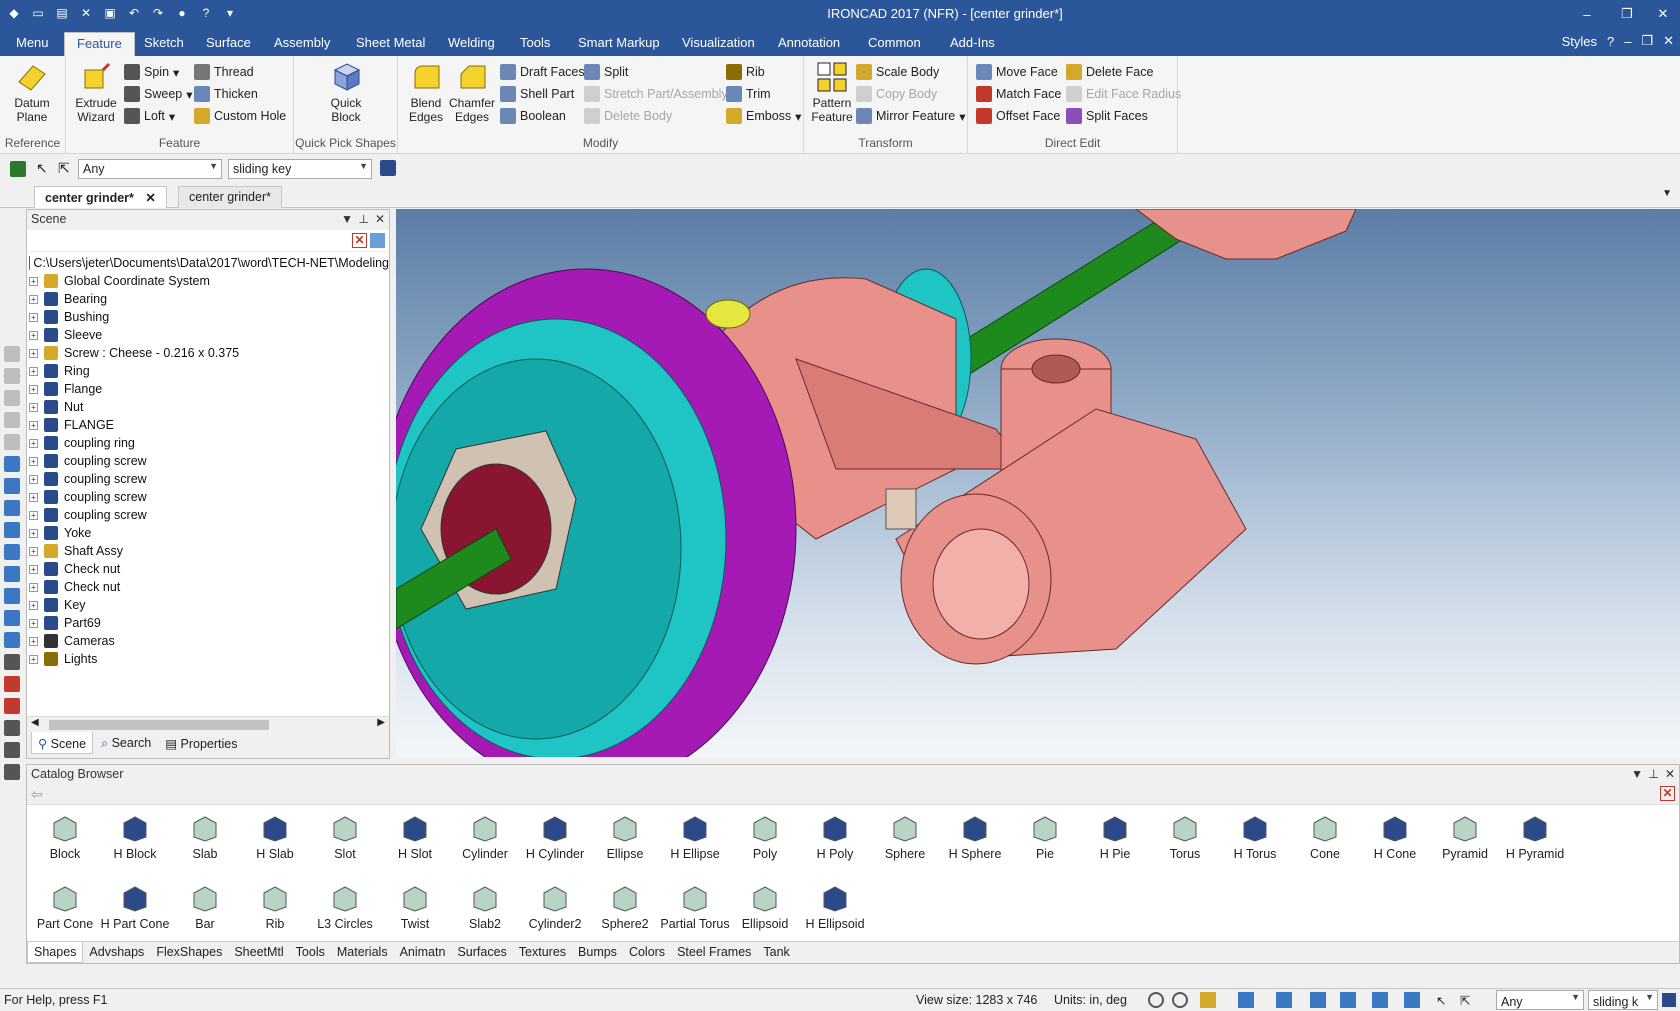  I want to click on tab-smart-markup: Smart Markup, so click(619, 44).